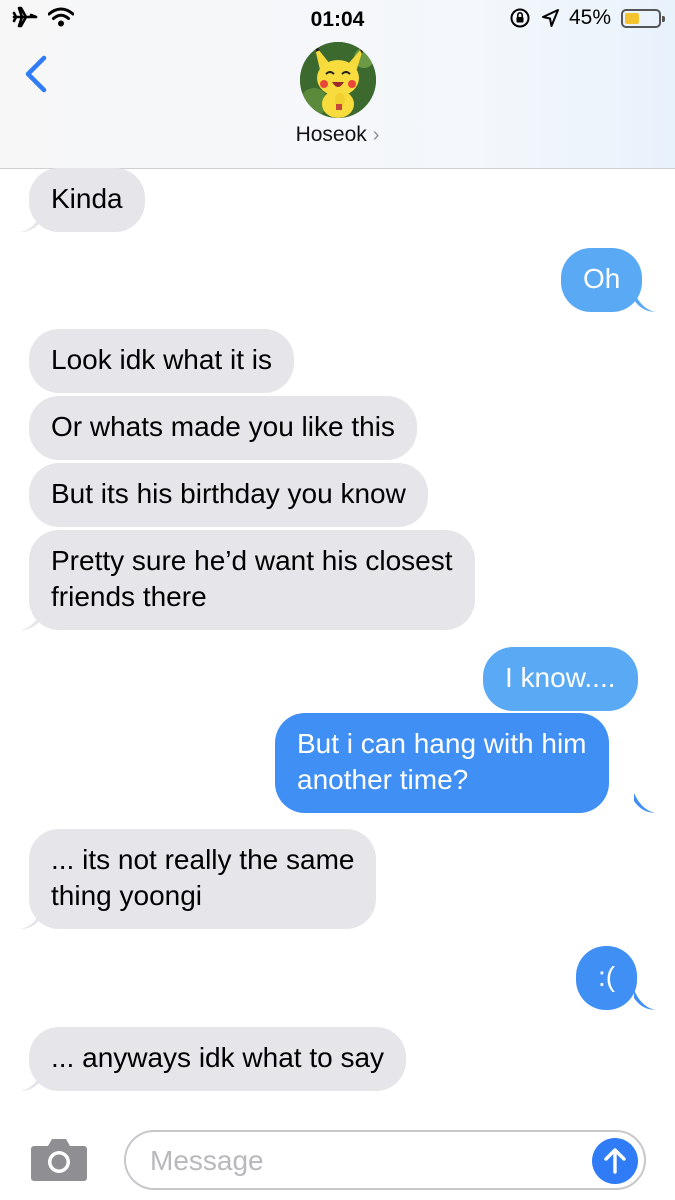  I want to click on camera-button, so click(59, 1159).